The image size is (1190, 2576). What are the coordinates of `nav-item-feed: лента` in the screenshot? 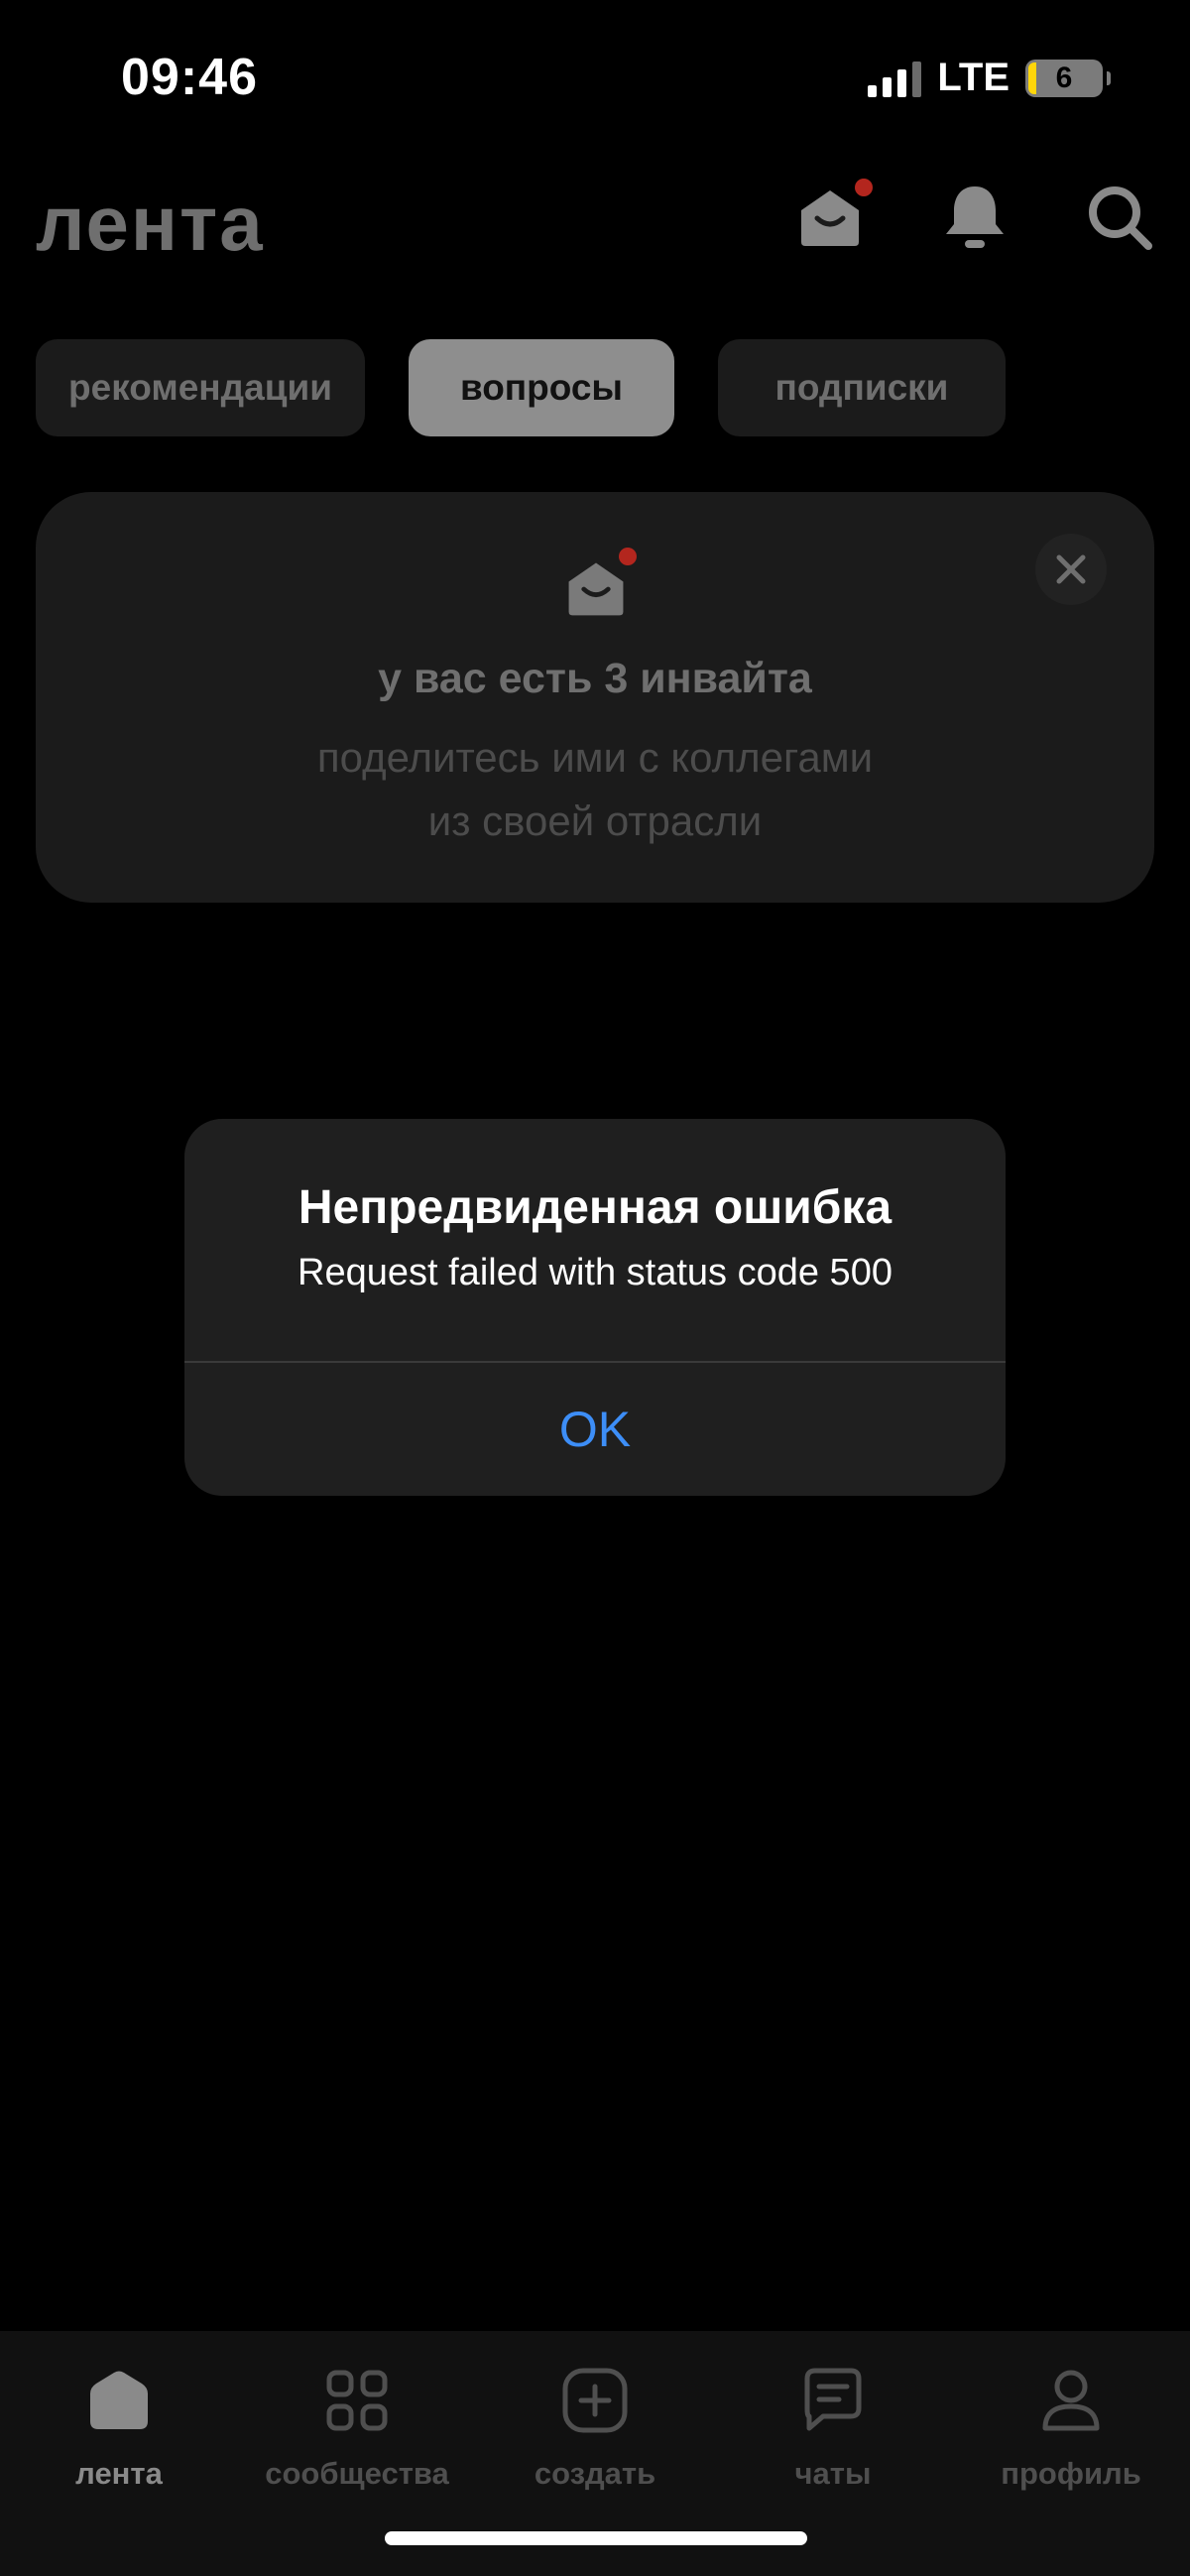 It's located at (119, 2426).